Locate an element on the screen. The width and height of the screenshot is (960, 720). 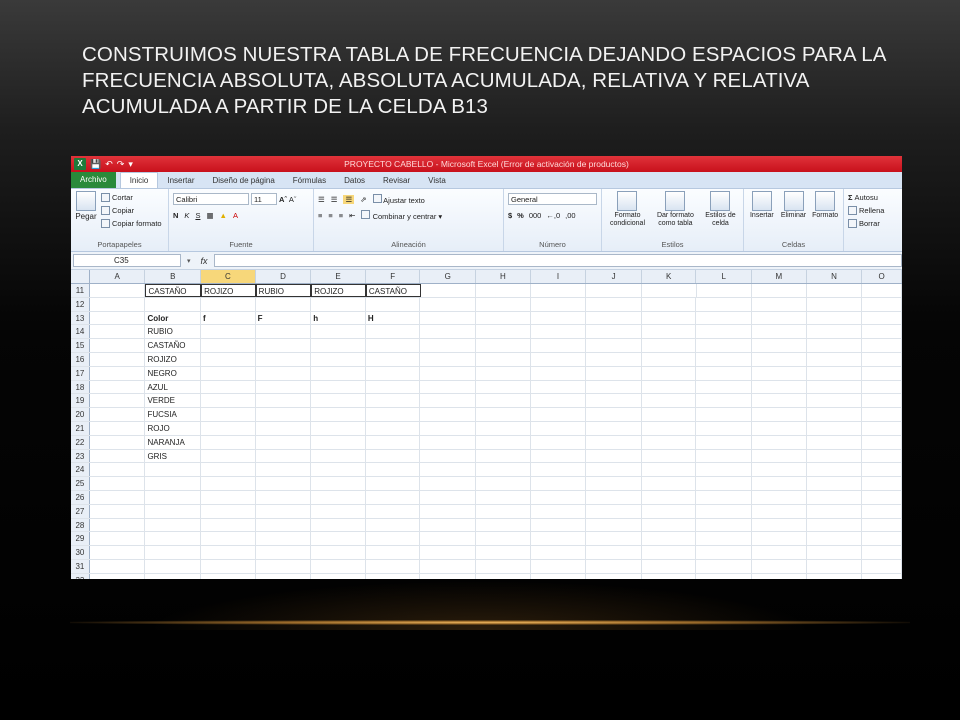
row-header: 11 is located at coordinates (80, 290).